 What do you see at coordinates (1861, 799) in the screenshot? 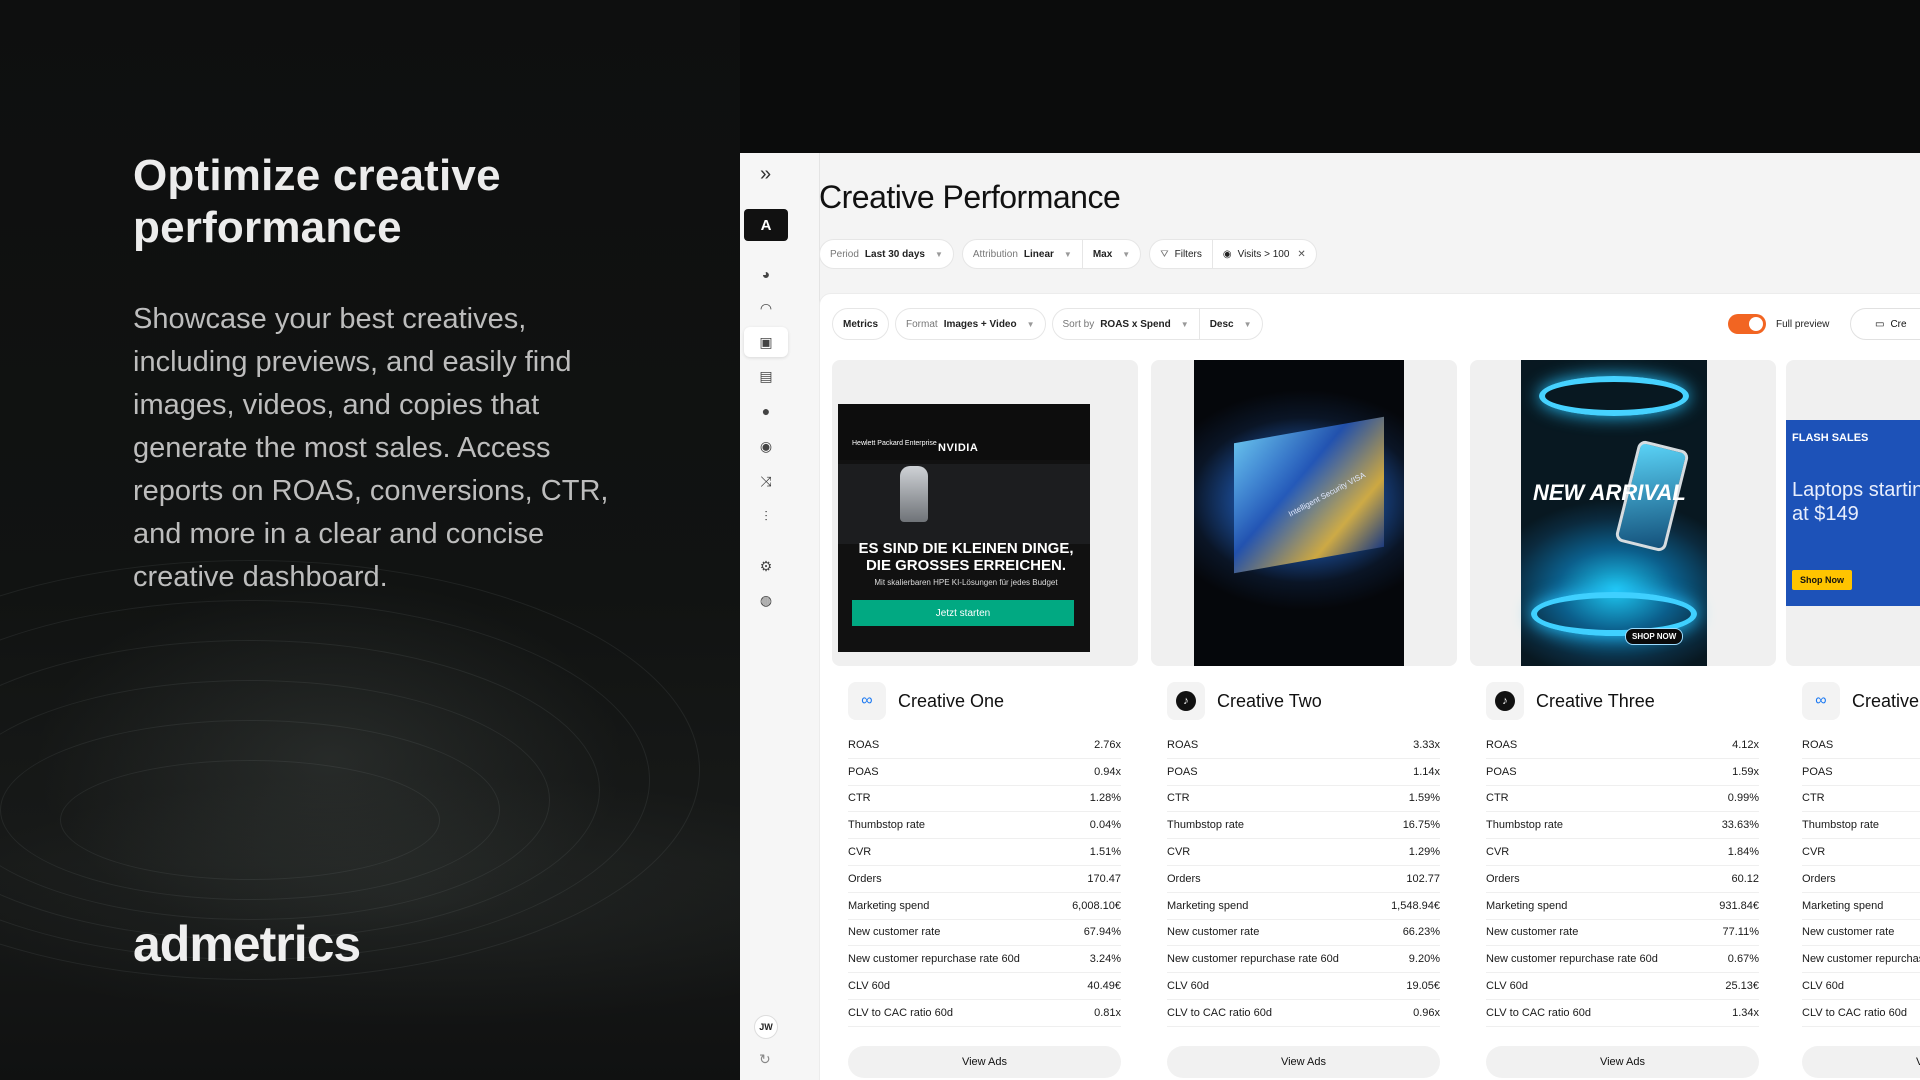
I see `metric-row: CTR` at bounding box center [1861, 799].